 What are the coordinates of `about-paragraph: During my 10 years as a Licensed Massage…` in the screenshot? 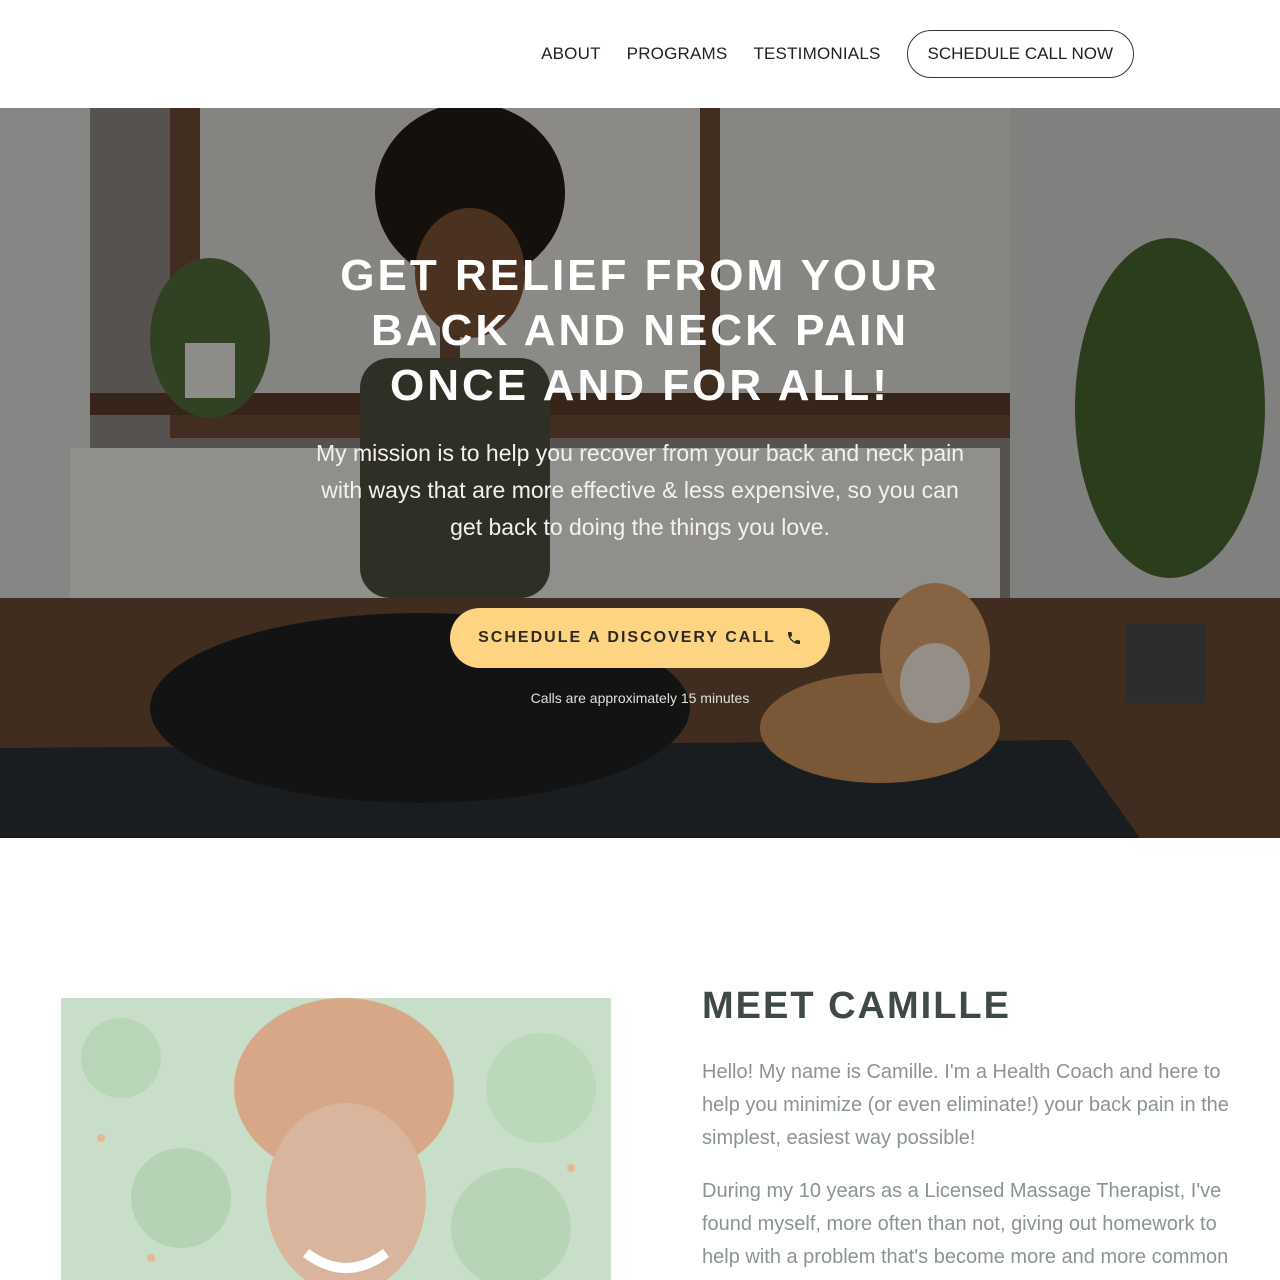 It's located at (965, 1224).